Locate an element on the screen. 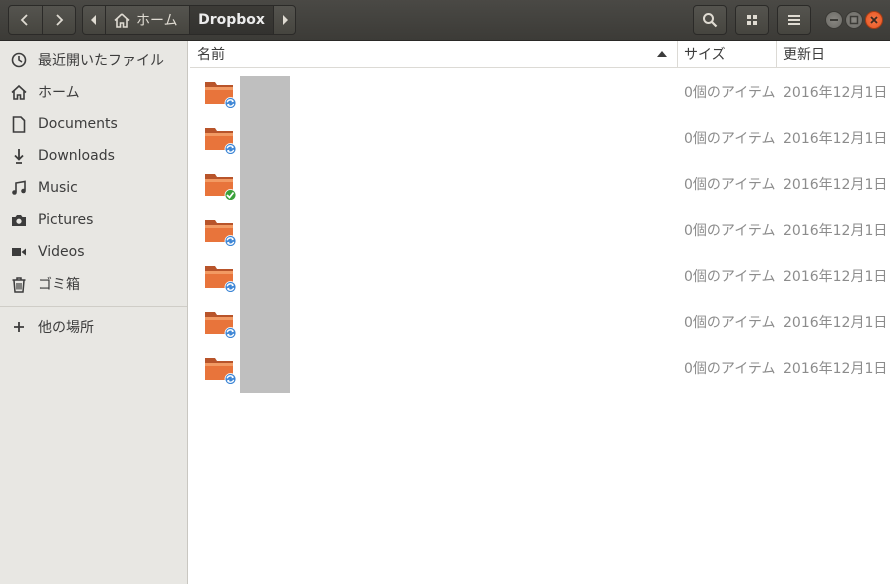 This screenshot has height=584, width=890. caret-right-icon is located at coordinates (285, 20).